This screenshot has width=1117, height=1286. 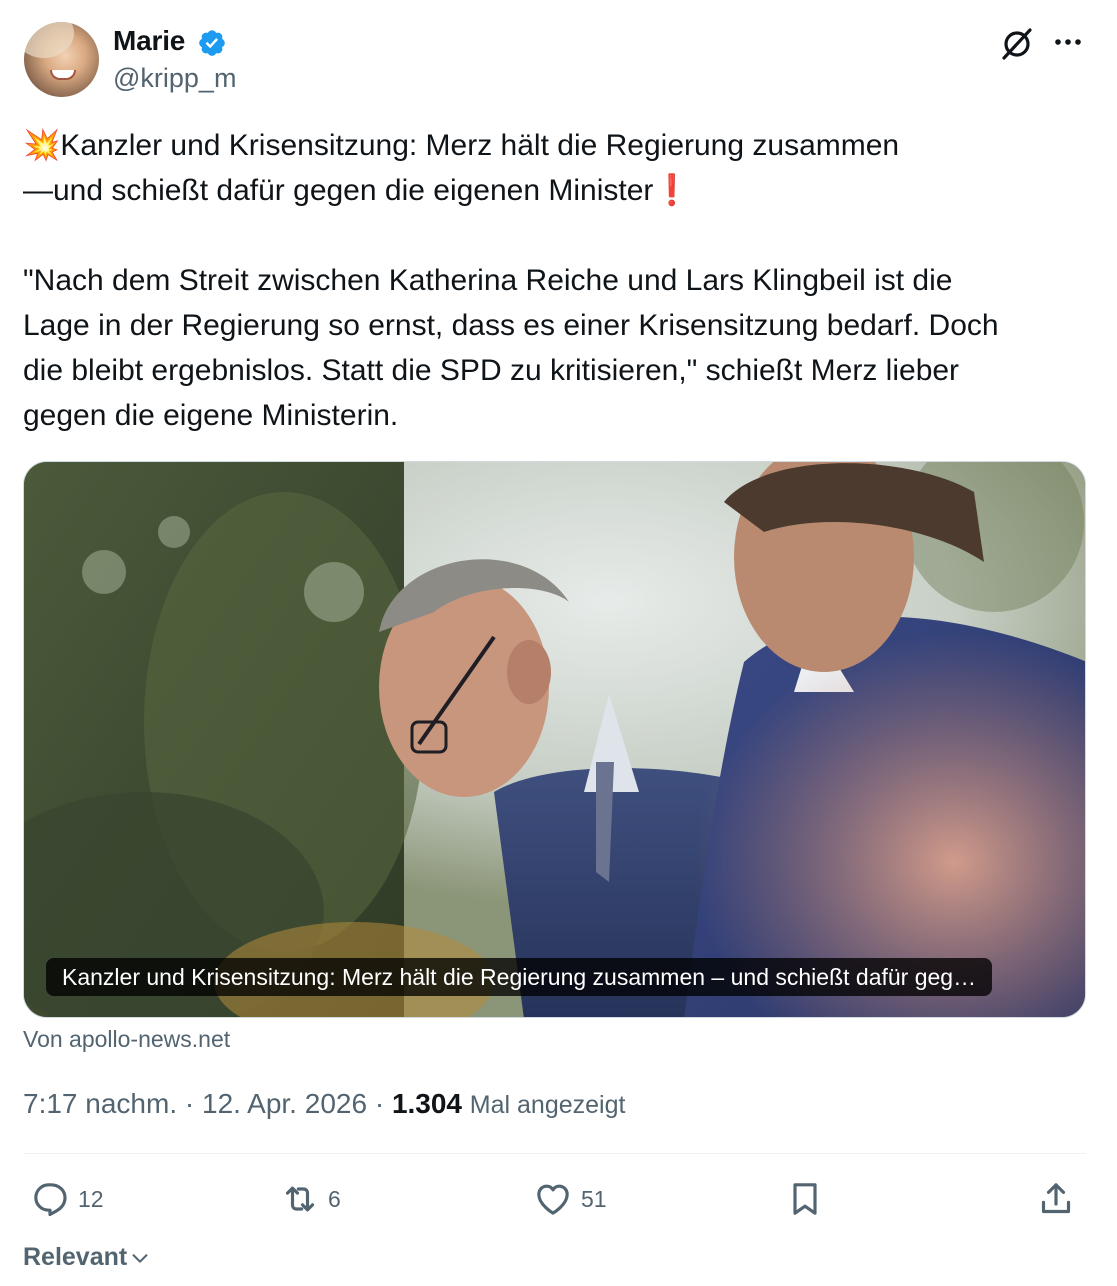 I want to click on card-source: Von apollo-news.net, so click(x=126, y=1039).